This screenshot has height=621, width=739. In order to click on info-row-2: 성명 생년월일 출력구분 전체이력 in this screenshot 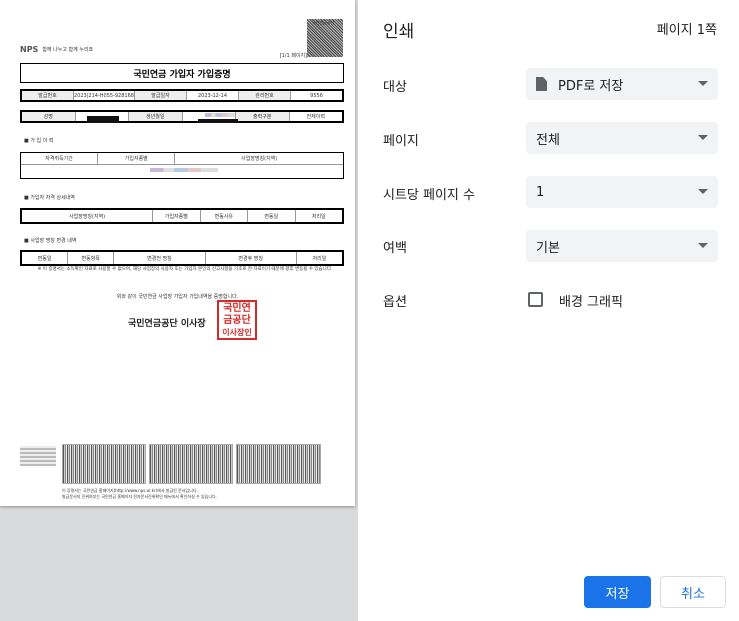, I will do `click(182, 116)`.